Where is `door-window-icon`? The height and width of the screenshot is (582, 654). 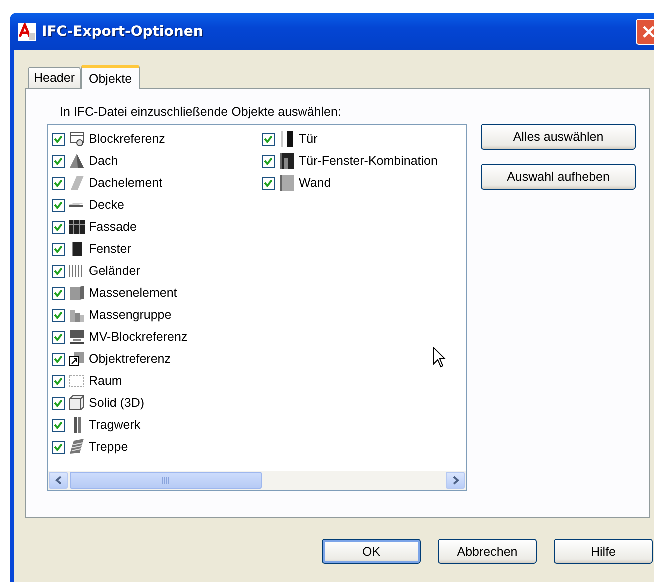
door-window-icon is located at coordinates (287, 161).